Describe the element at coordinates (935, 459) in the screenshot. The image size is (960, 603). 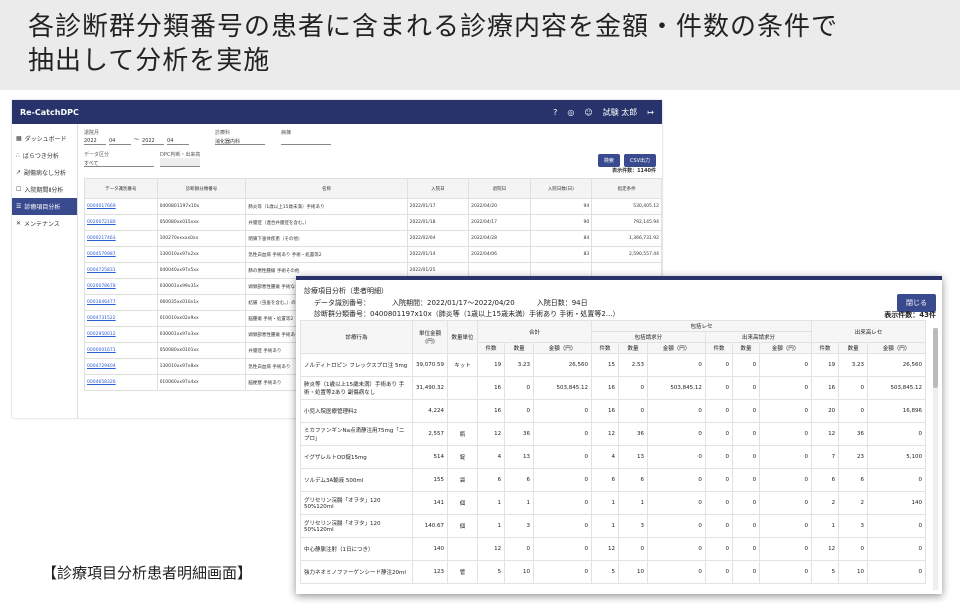
I see `modal-scrollbar` at that location.